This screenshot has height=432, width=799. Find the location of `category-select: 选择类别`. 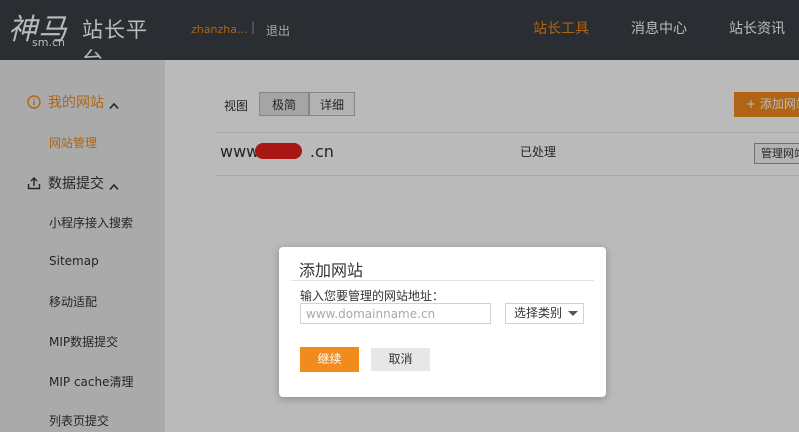

category-select: 选择类别 is located at coordinates (544, 313).